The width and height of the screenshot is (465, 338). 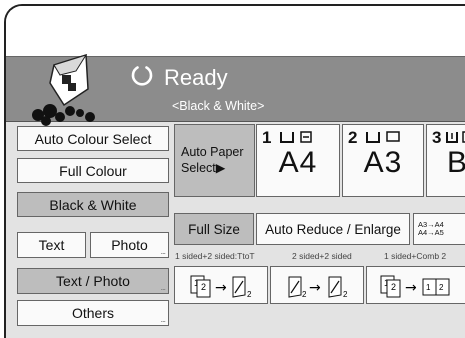 I want to click on preset-ratio-button: A3→A4 A4→A5, so click(x=439, y=229).